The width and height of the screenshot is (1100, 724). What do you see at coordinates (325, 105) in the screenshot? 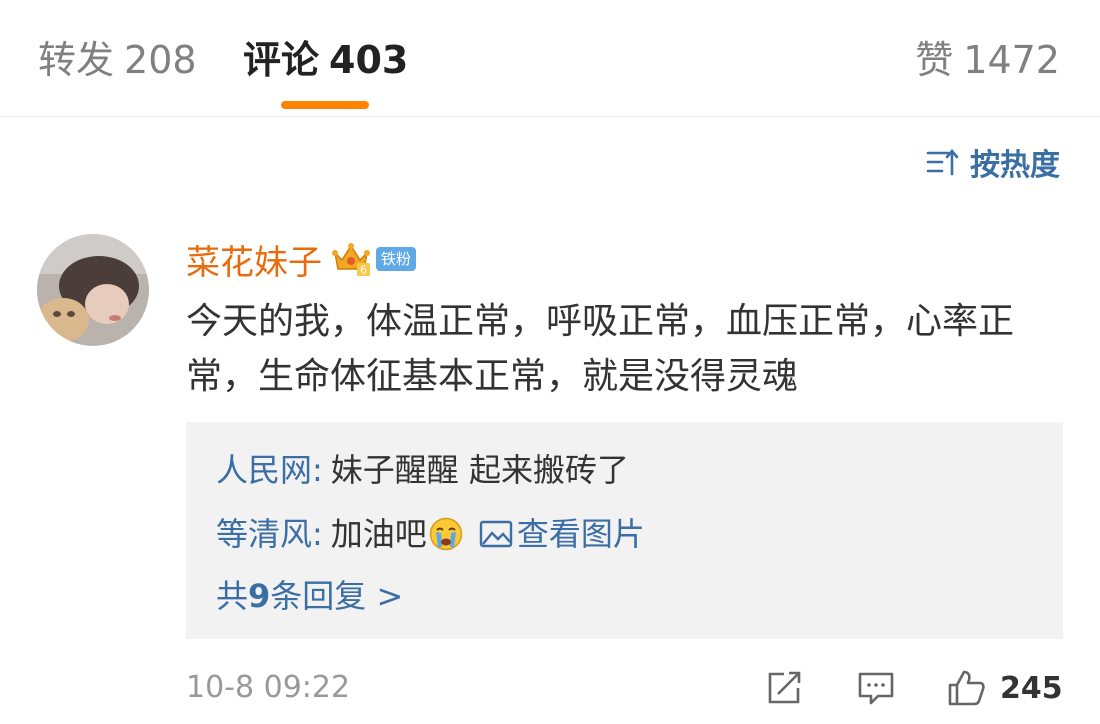
I see `active-tab-indicator` at bounding box center [325, 105].